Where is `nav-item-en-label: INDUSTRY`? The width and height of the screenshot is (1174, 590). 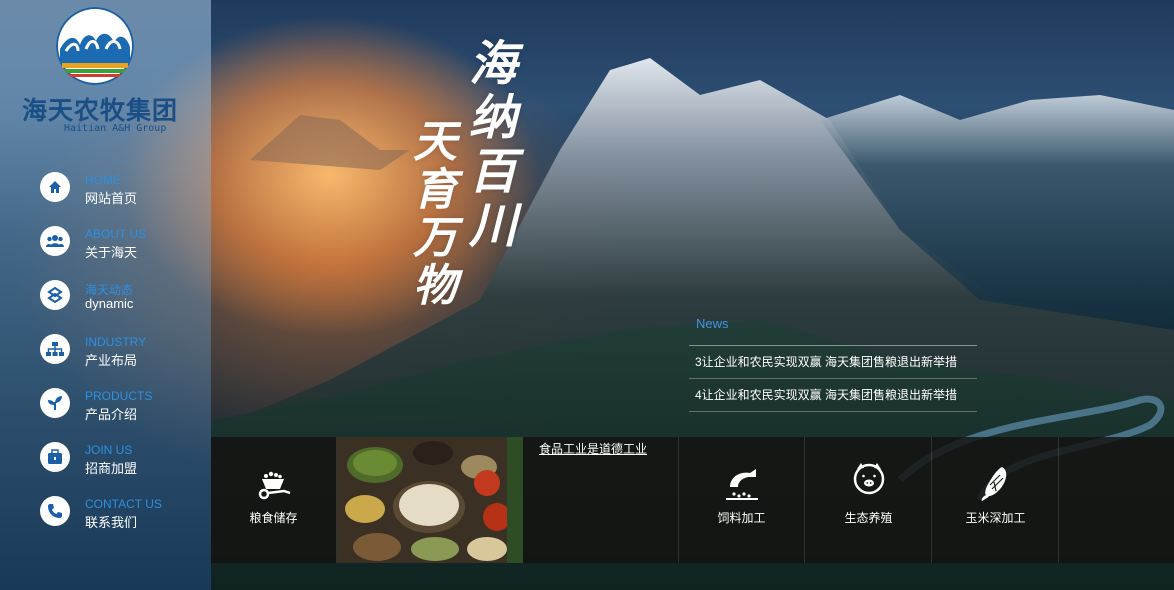
nav-item-en-label: INDUSTRY is located at coordinates (116, 342).